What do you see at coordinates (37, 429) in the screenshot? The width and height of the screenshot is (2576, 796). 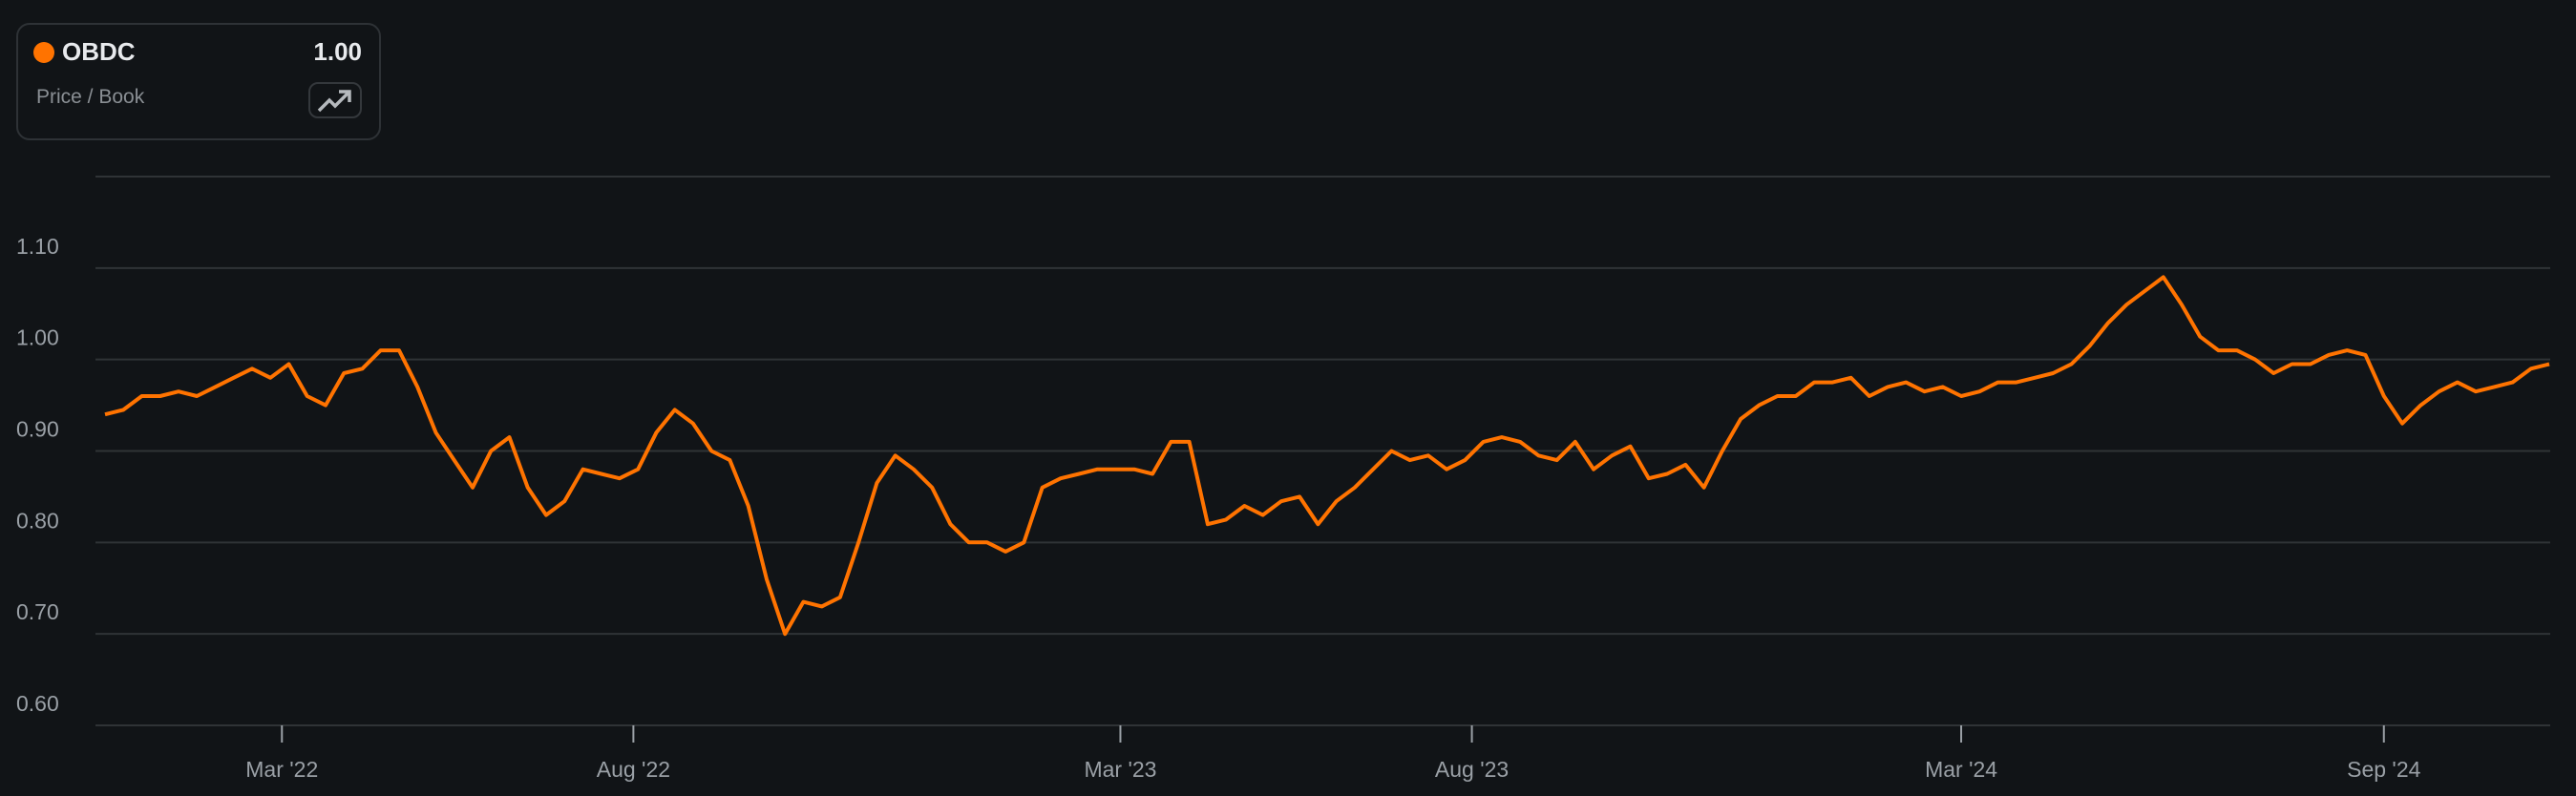 I see `y-tick-label: 0.90` at bounding box center [37, 429].